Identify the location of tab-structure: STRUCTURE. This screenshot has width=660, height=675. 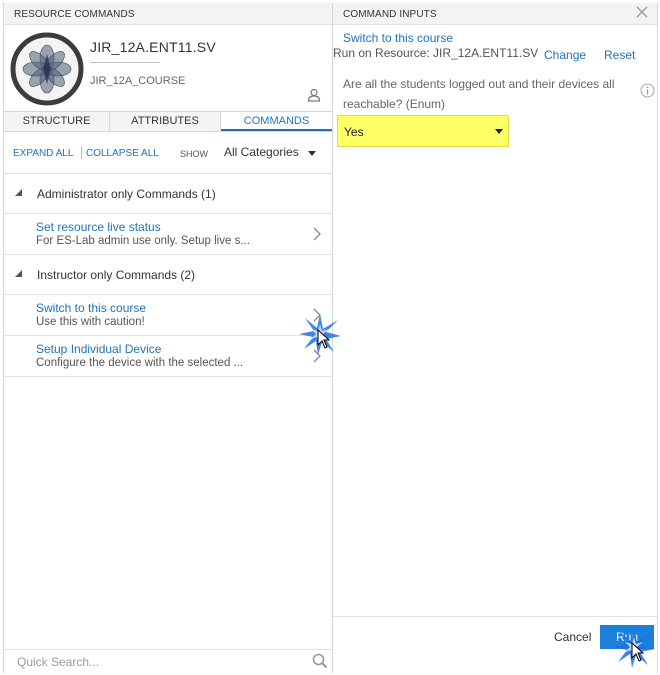
(57, 121).